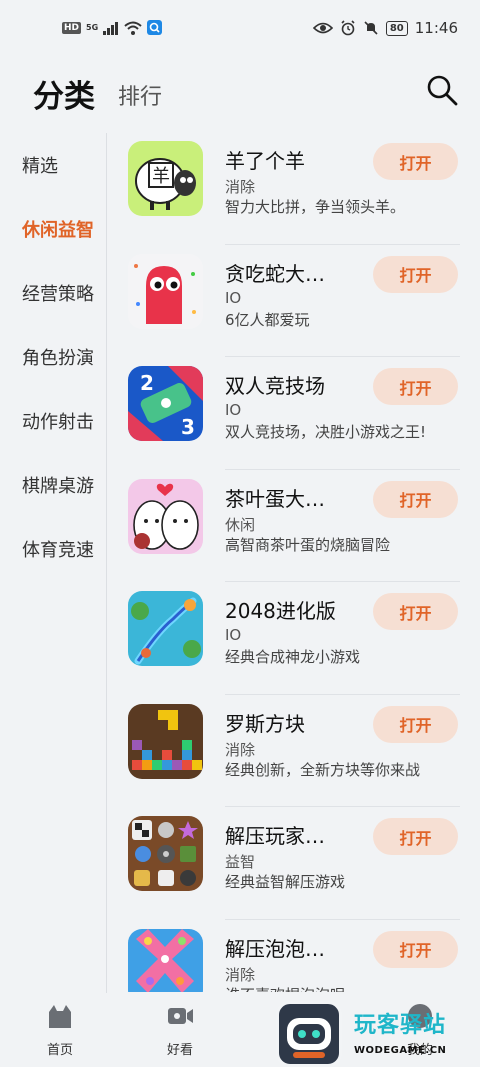 The width and height of the screenshot is (480, 1067). What do you see at coordinates (290, 638) in the screenshot?
I see `list-item: 2048进化版 IO 经典合成神龙小游戏 打开` at bounding box center [290, 638].